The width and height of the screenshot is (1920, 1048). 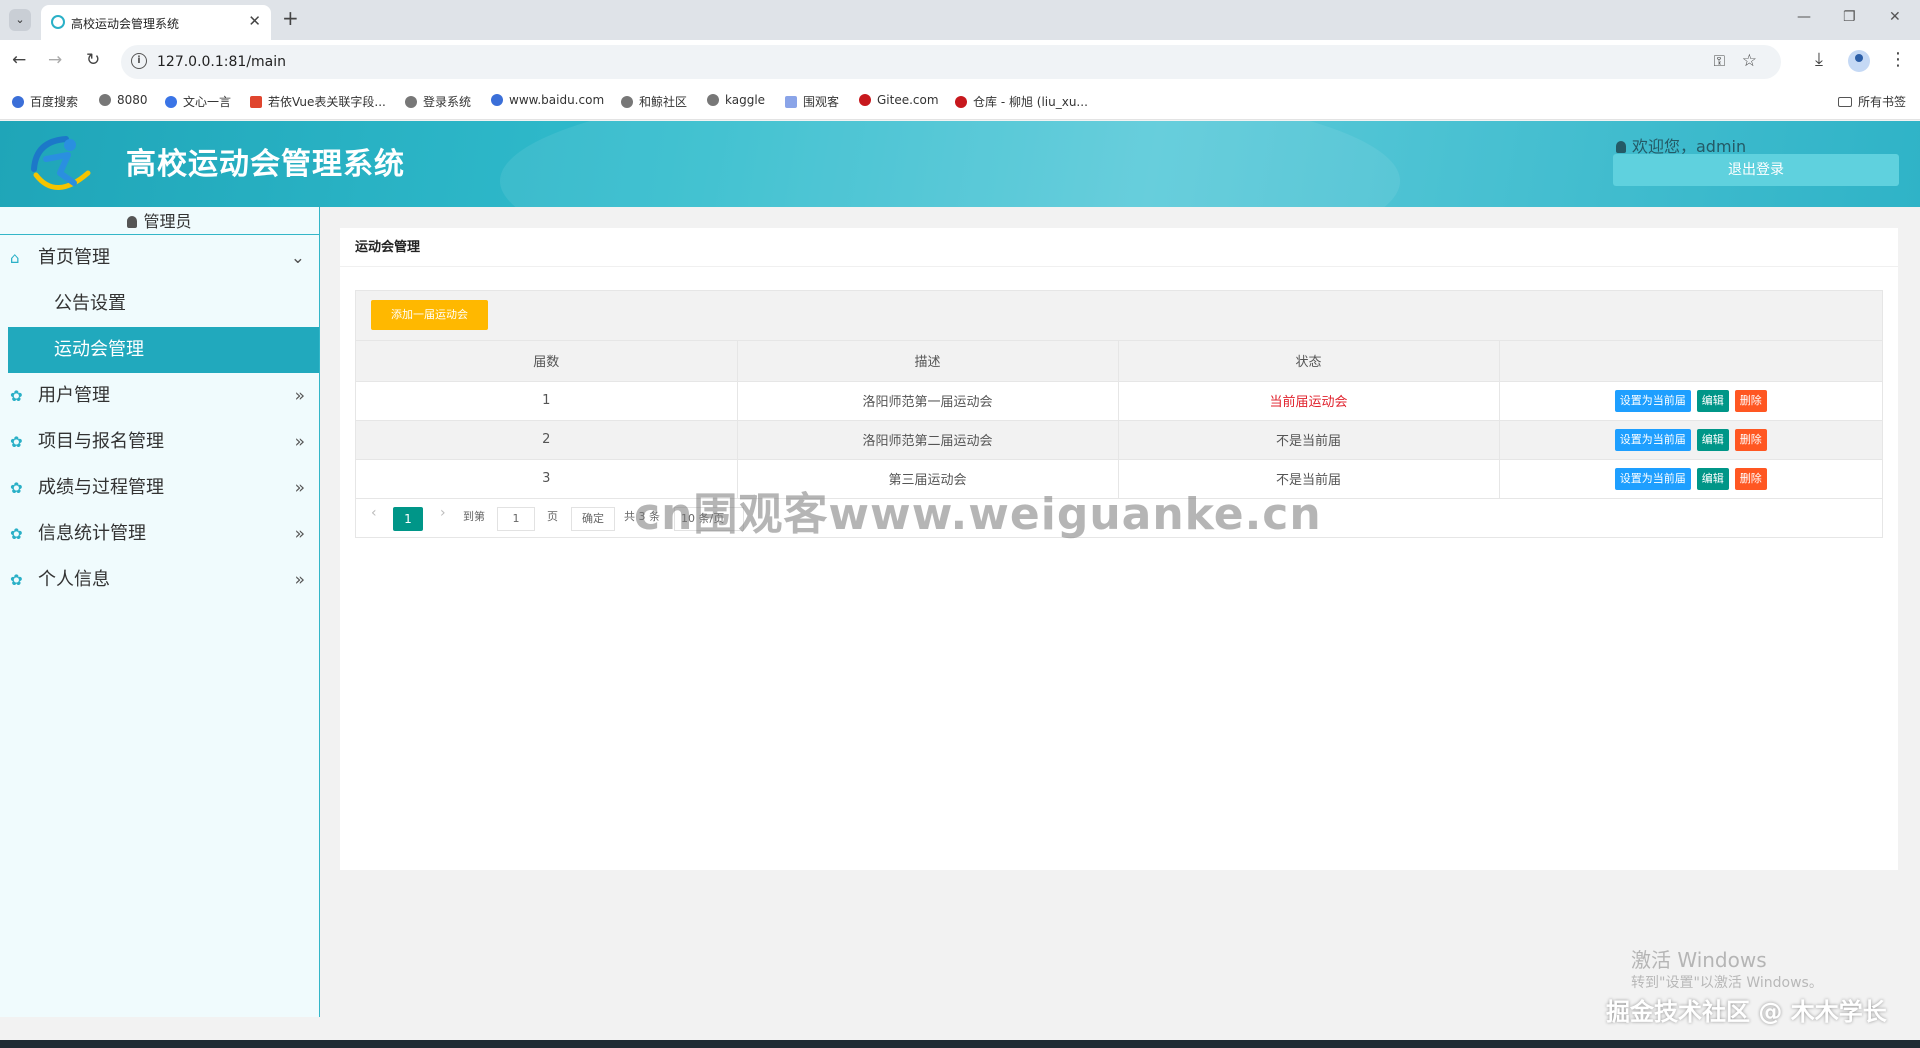 What do you see at coordinates (198, 101) in the screenshot?
I see `bookmark-item: 文心一言` at bounding box center [198, 101].